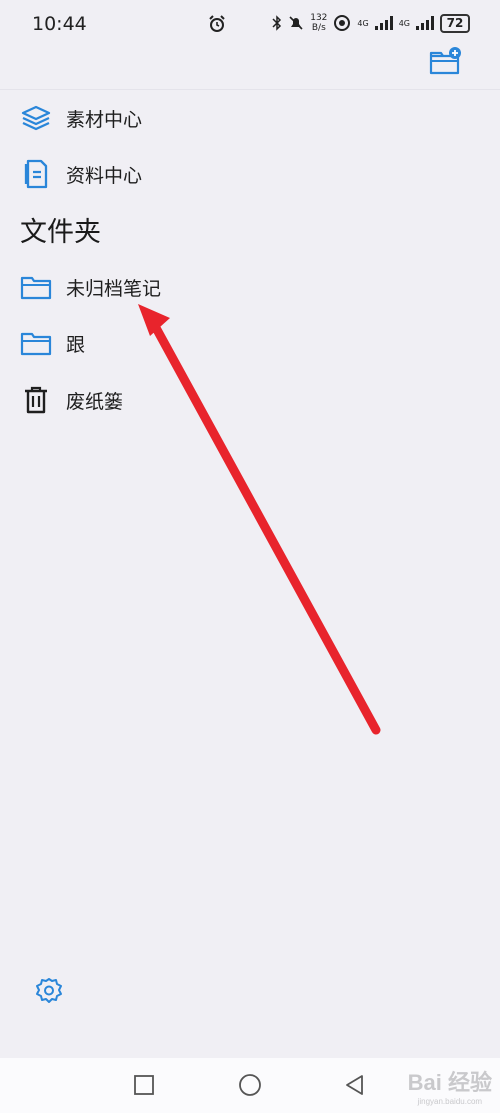 This screenshot has width=500, height=1113. What do you see at coordinates (250, 1086) in the screenshot?
I see `home-button` at bounding box center [250, 1086].